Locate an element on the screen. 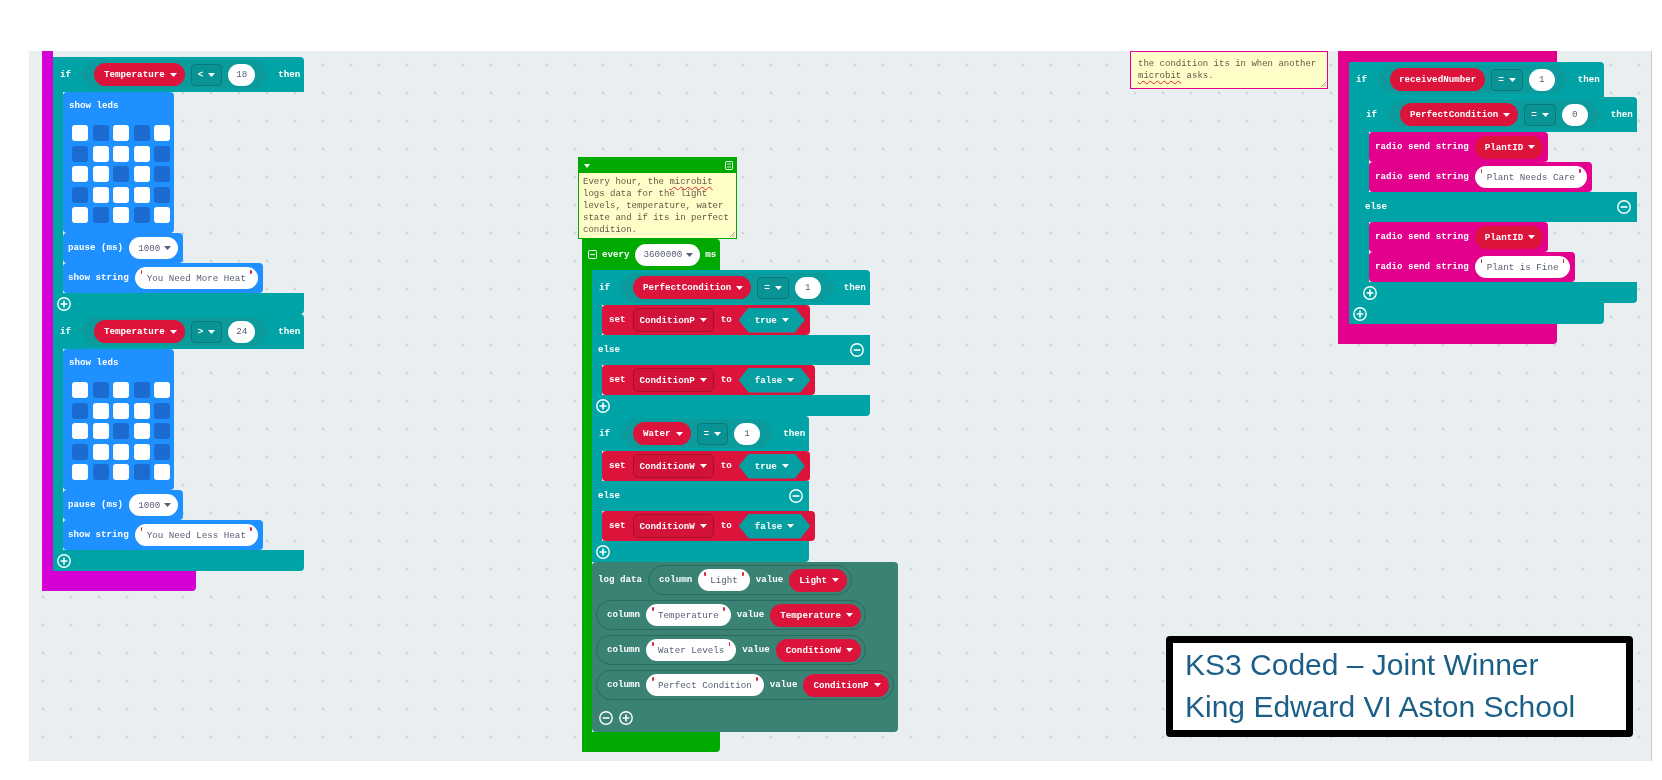 This screenshot has width=1662, height=780. string-field: Perfect Condition is located at coordinates (705, 685).